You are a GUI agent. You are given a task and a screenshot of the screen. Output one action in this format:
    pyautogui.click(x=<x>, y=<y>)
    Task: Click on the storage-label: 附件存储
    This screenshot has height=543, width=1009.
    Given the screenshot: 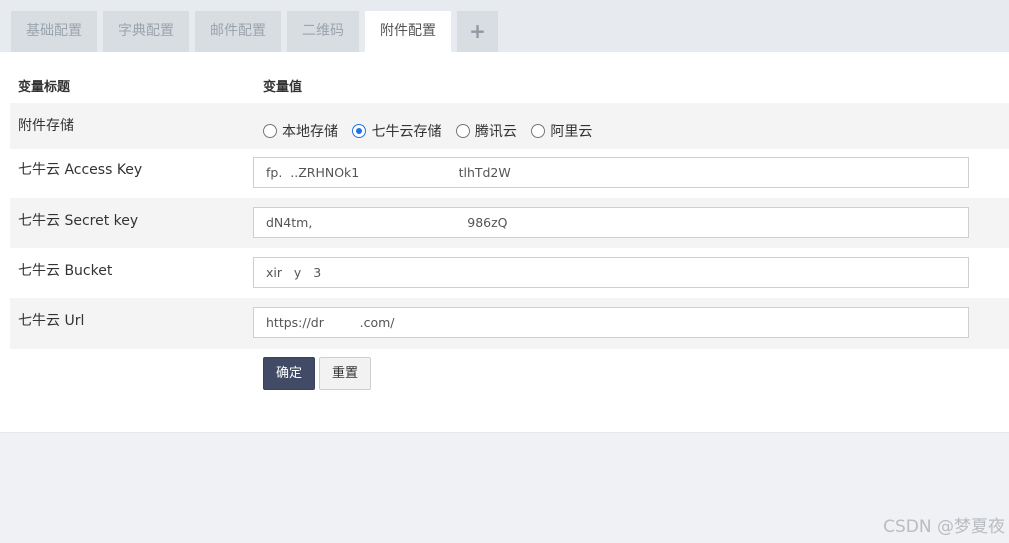 What is the action you would take?
    pyautogui.click(x=46, y=126)
    